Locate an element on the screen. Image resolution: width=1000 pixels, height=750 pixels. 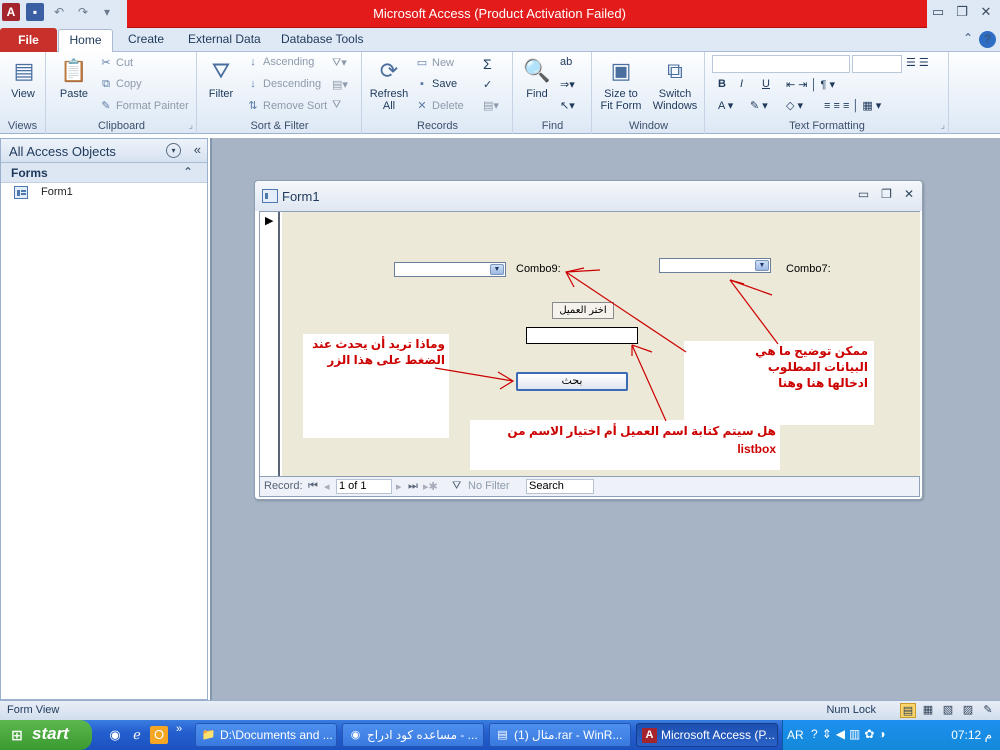
record-selector: ▶ is located at coordinates (270, 344).